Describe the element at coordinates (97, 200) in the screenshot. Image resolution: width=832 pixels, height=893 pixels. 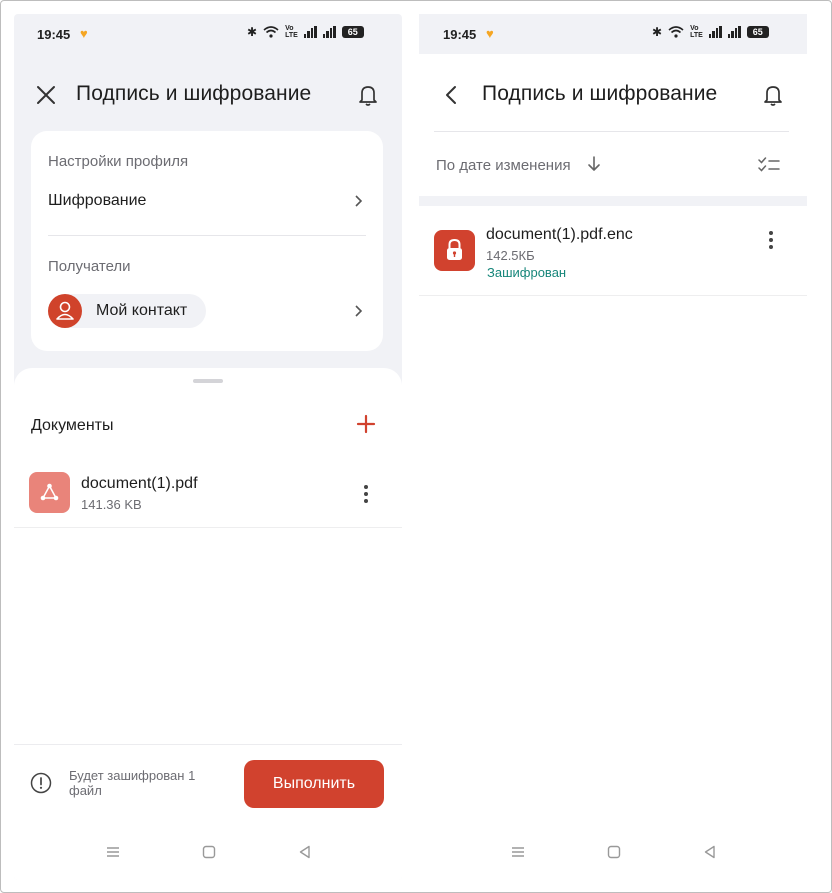
I see `encryption-label: Шифрование` at that location.